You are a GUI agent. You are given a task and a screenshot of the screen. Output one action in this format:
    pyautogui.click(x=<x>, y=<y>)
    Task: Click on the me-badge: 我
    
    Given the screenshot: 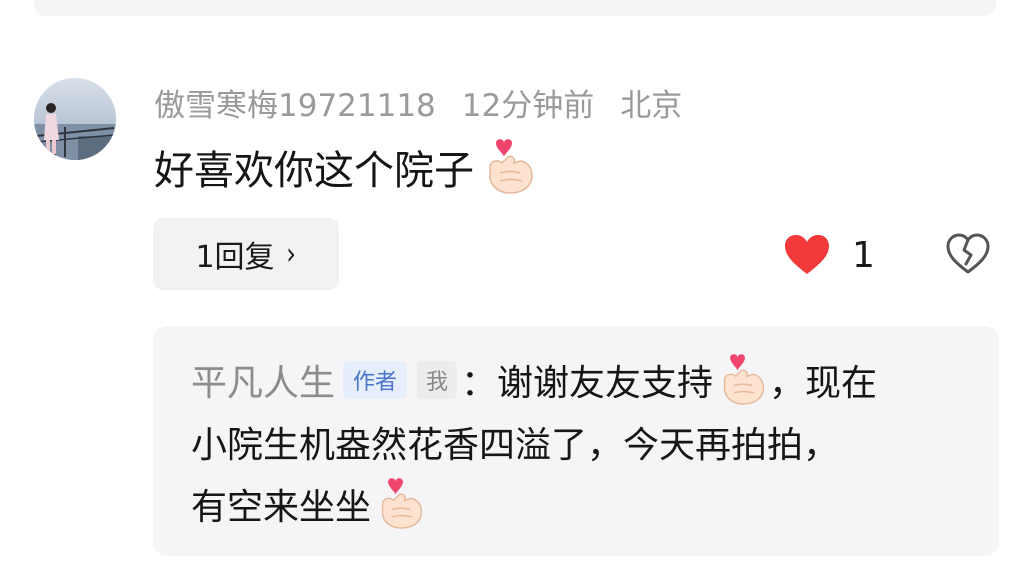 What is the action you would take?
    pyautogui.click(x=437, y=380)
    